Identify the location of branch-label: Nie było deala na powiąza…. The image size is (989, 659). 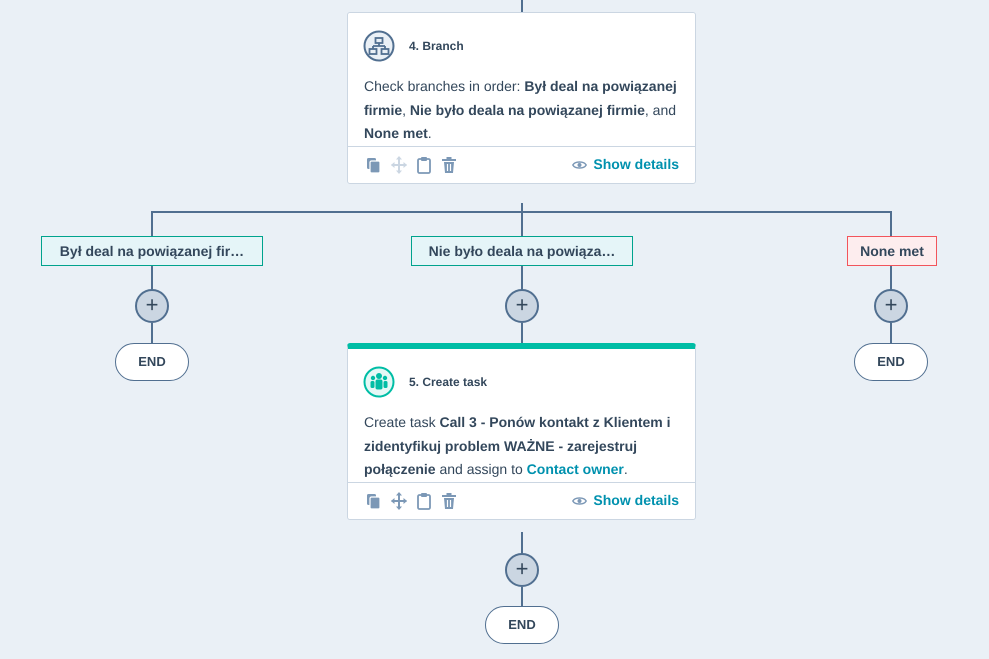
(522, 251).